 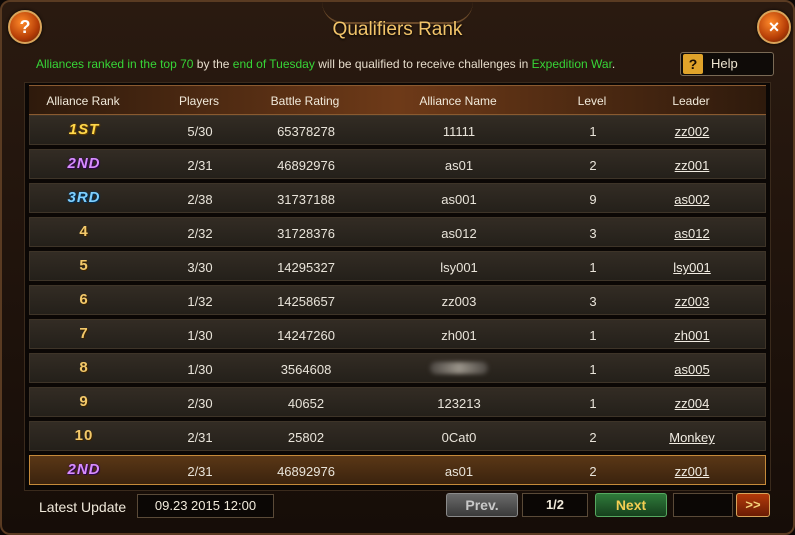 What do you see at coordinates (200, 403) in the screenshot?
I see `players-cell: 2/30` at bounding box center [200, 403].